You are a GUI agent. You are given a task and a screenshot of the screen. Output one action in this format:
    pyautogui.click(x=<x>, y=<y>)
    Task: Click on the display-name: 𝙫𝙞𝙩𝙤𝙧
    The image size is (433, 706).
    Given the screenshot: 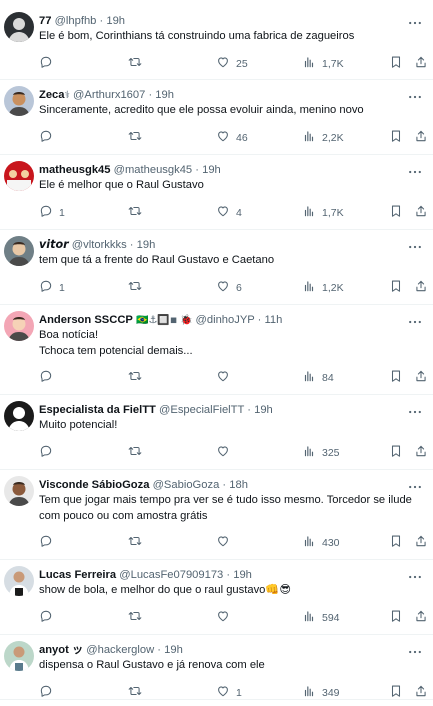 What is the action you would take?
    pyautogui.click(x=54, y=245)
    